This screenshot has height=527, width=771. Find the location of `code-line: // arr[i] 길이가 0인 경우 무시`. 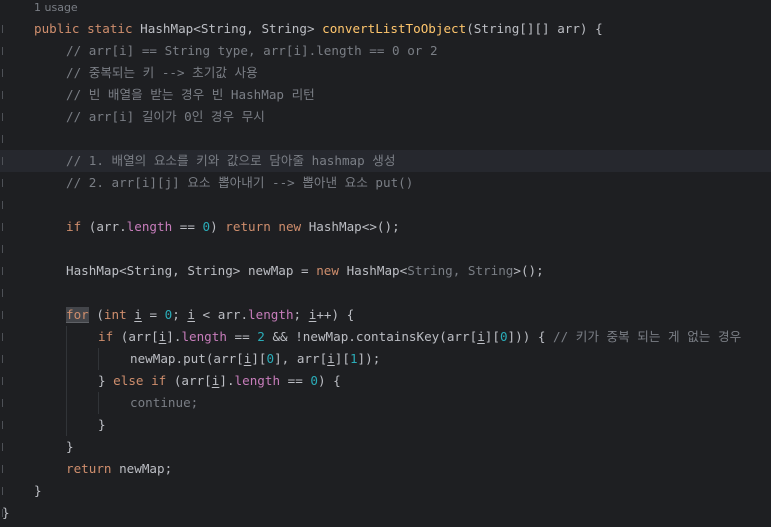

code-line: // arr[i] 길이가 0인 경우 무시 is located at coordinates (385, 117).